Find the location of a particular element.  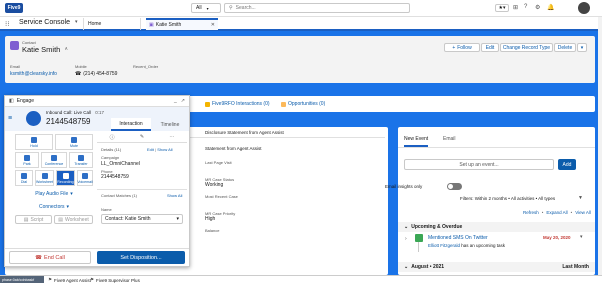

show-all-contacts-link: Show All is located at coordinates (174, 195).